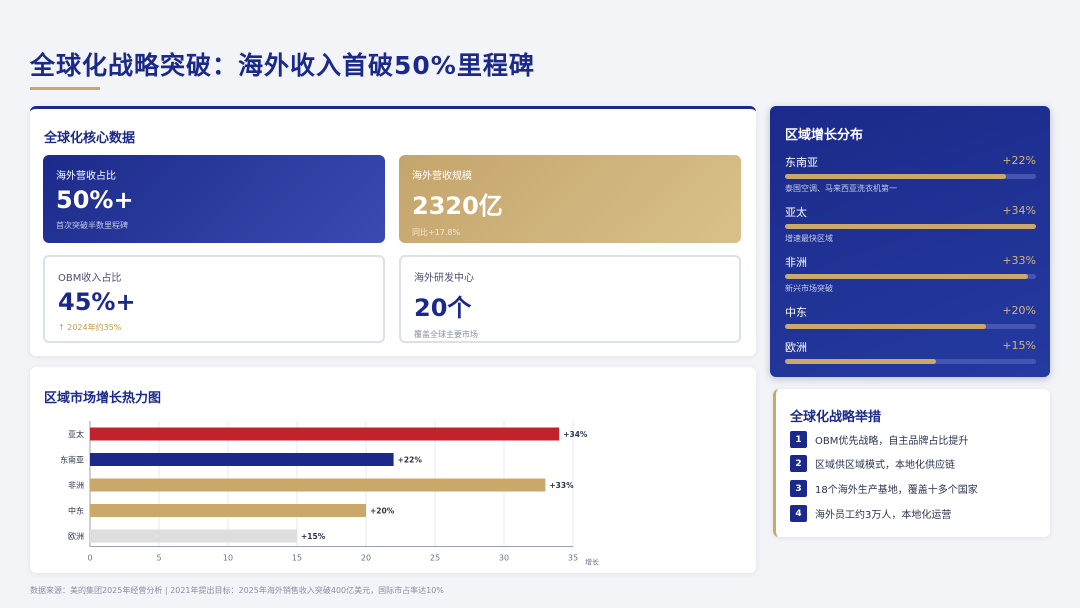  I want to click on strategy-text: 18个海外生产基地，覆盖十多个国家, so click(896, 490).